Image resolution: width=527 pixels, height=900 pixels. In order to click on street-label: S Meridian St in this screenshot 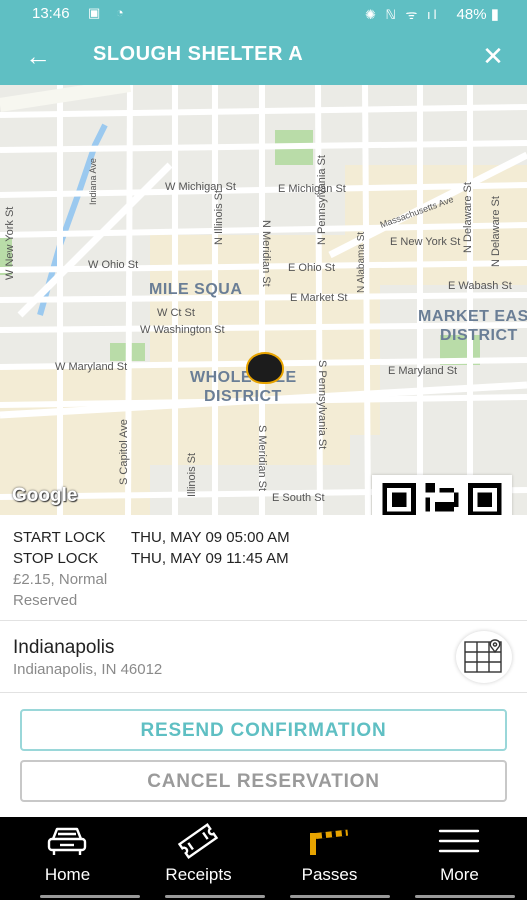, I will do `click(262, 458)`.